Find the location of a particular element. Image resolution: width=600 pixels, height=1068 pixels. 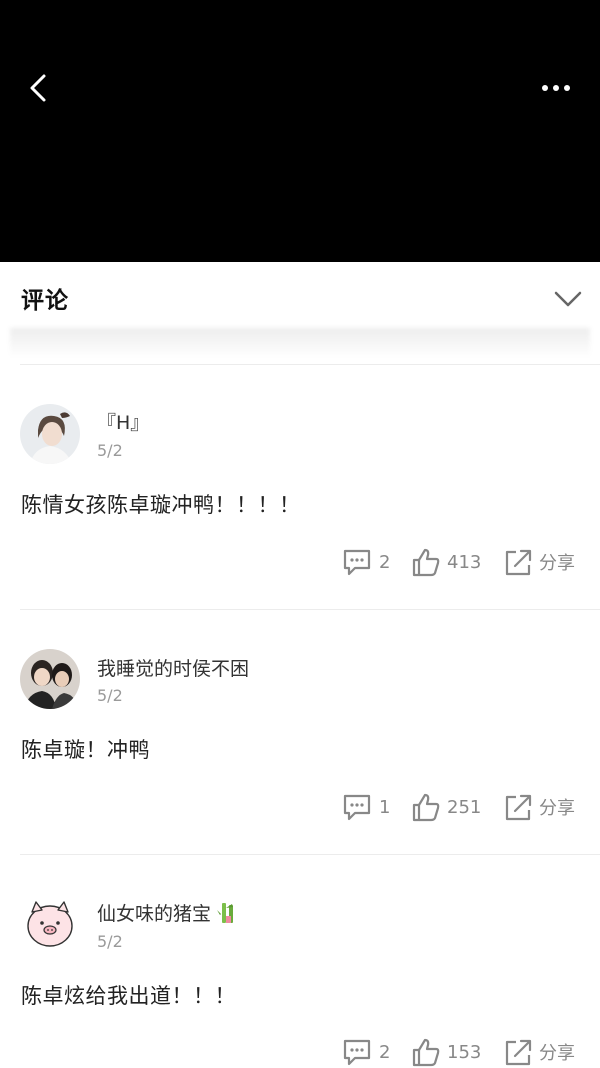

like-button: 251 is located at coordinates (446, 807).